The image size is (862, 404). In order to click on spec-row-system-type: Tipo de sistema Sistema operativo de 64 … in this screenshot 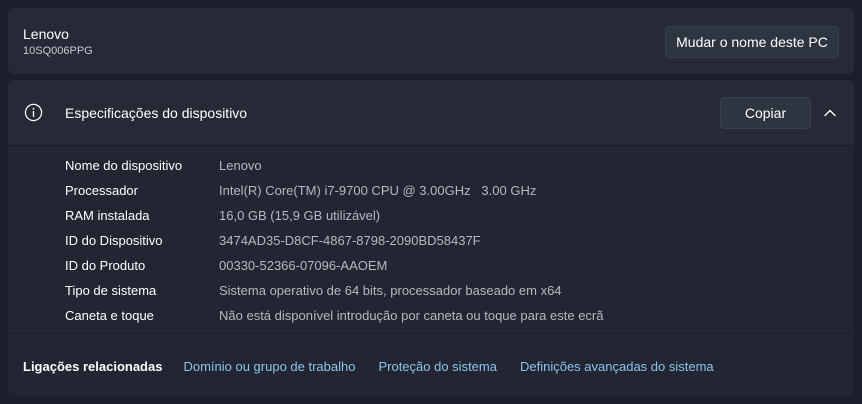, I will do `click(445, 290)`.